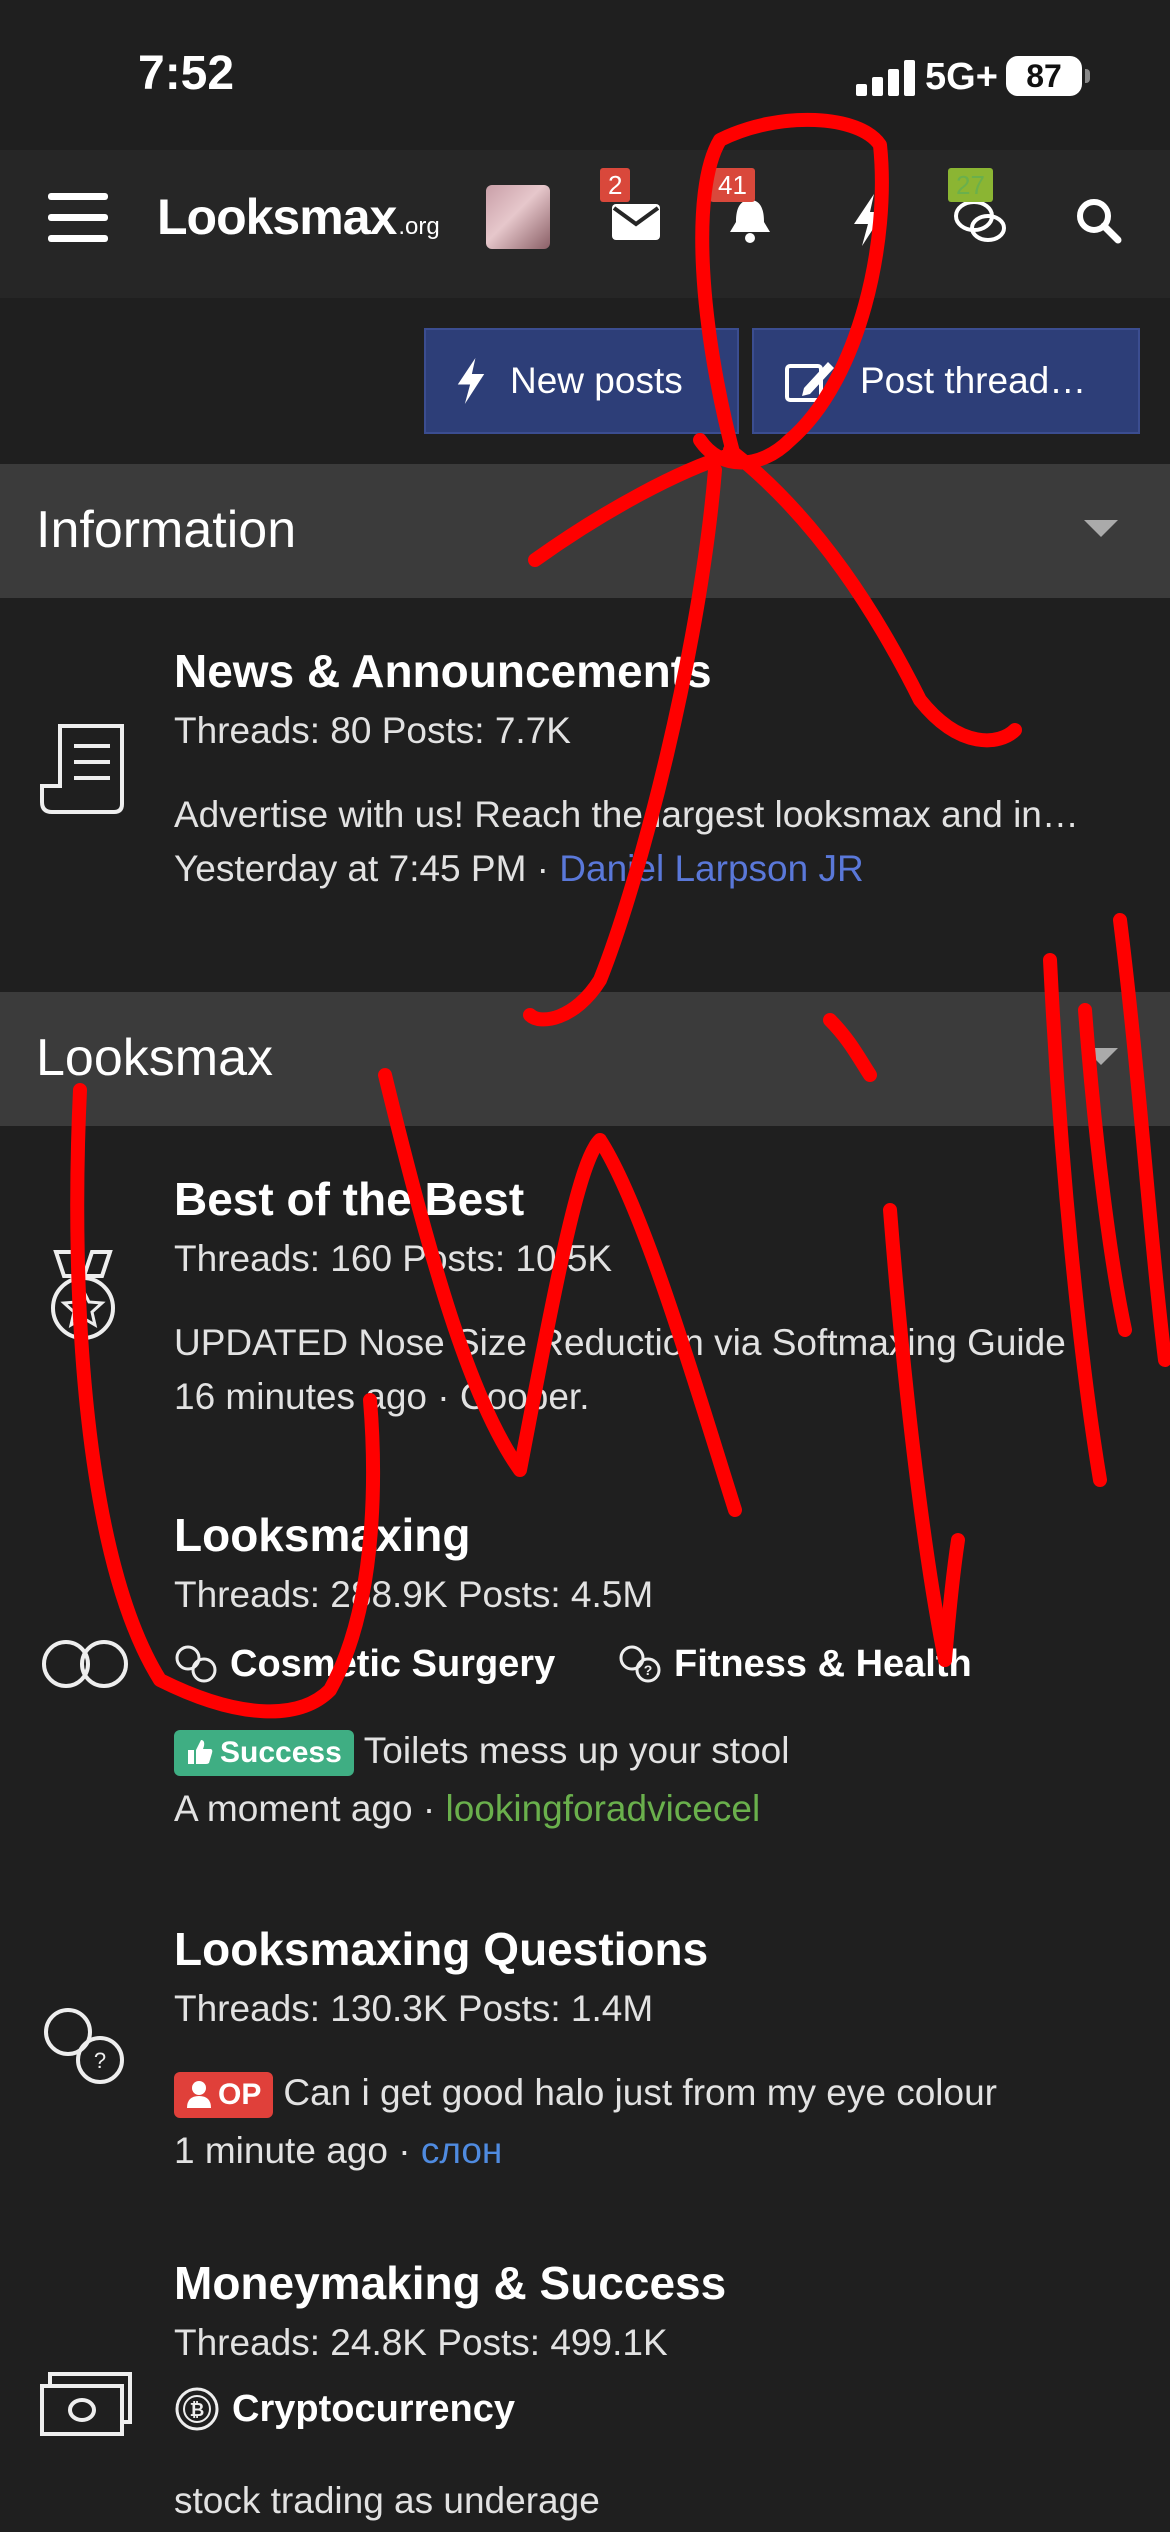 The height and width of the screenshot is (2532, 1170). Describe the element at coordinates (585, 1059) in the screenshot. I see `section-header-looksmax: Looksmax` at that location.